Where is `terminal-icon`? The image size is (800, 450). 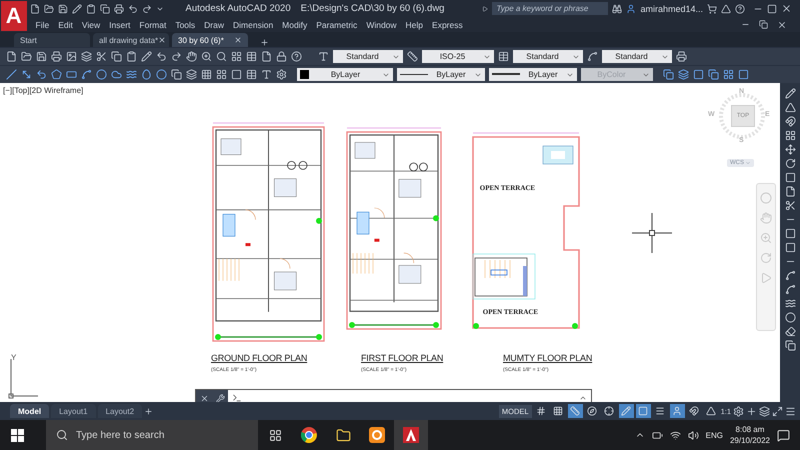 terminal-icon is located at coordinates (237, 397).